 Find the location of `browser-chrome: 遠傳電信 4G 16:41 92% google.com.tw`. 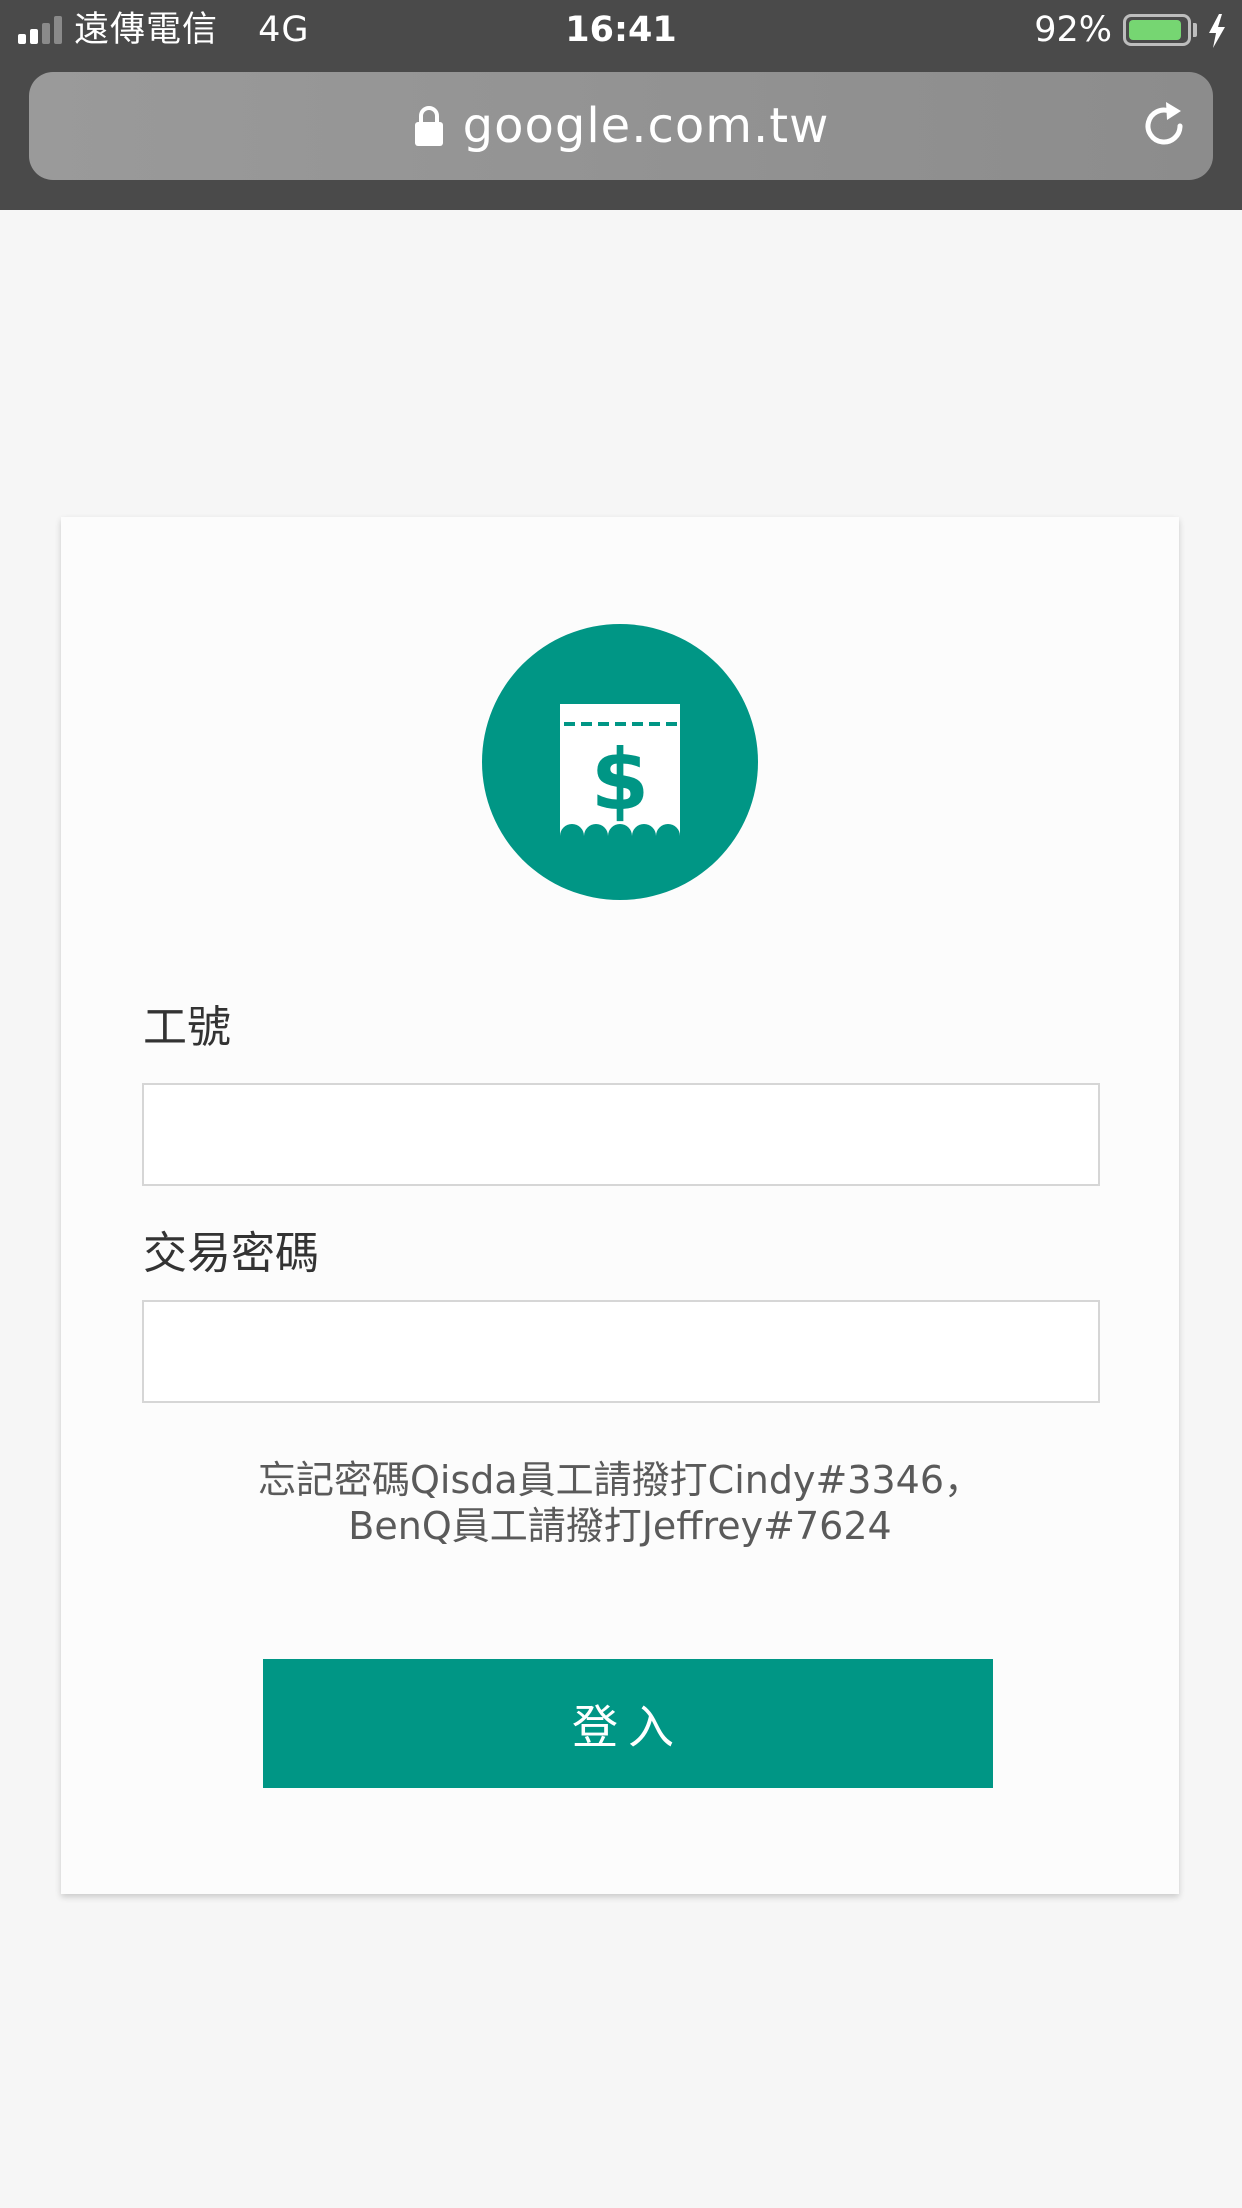

browser-chrome: 遠傳電信 4G 16:41 92% google.com.tw is located at coordinates (621, 105).